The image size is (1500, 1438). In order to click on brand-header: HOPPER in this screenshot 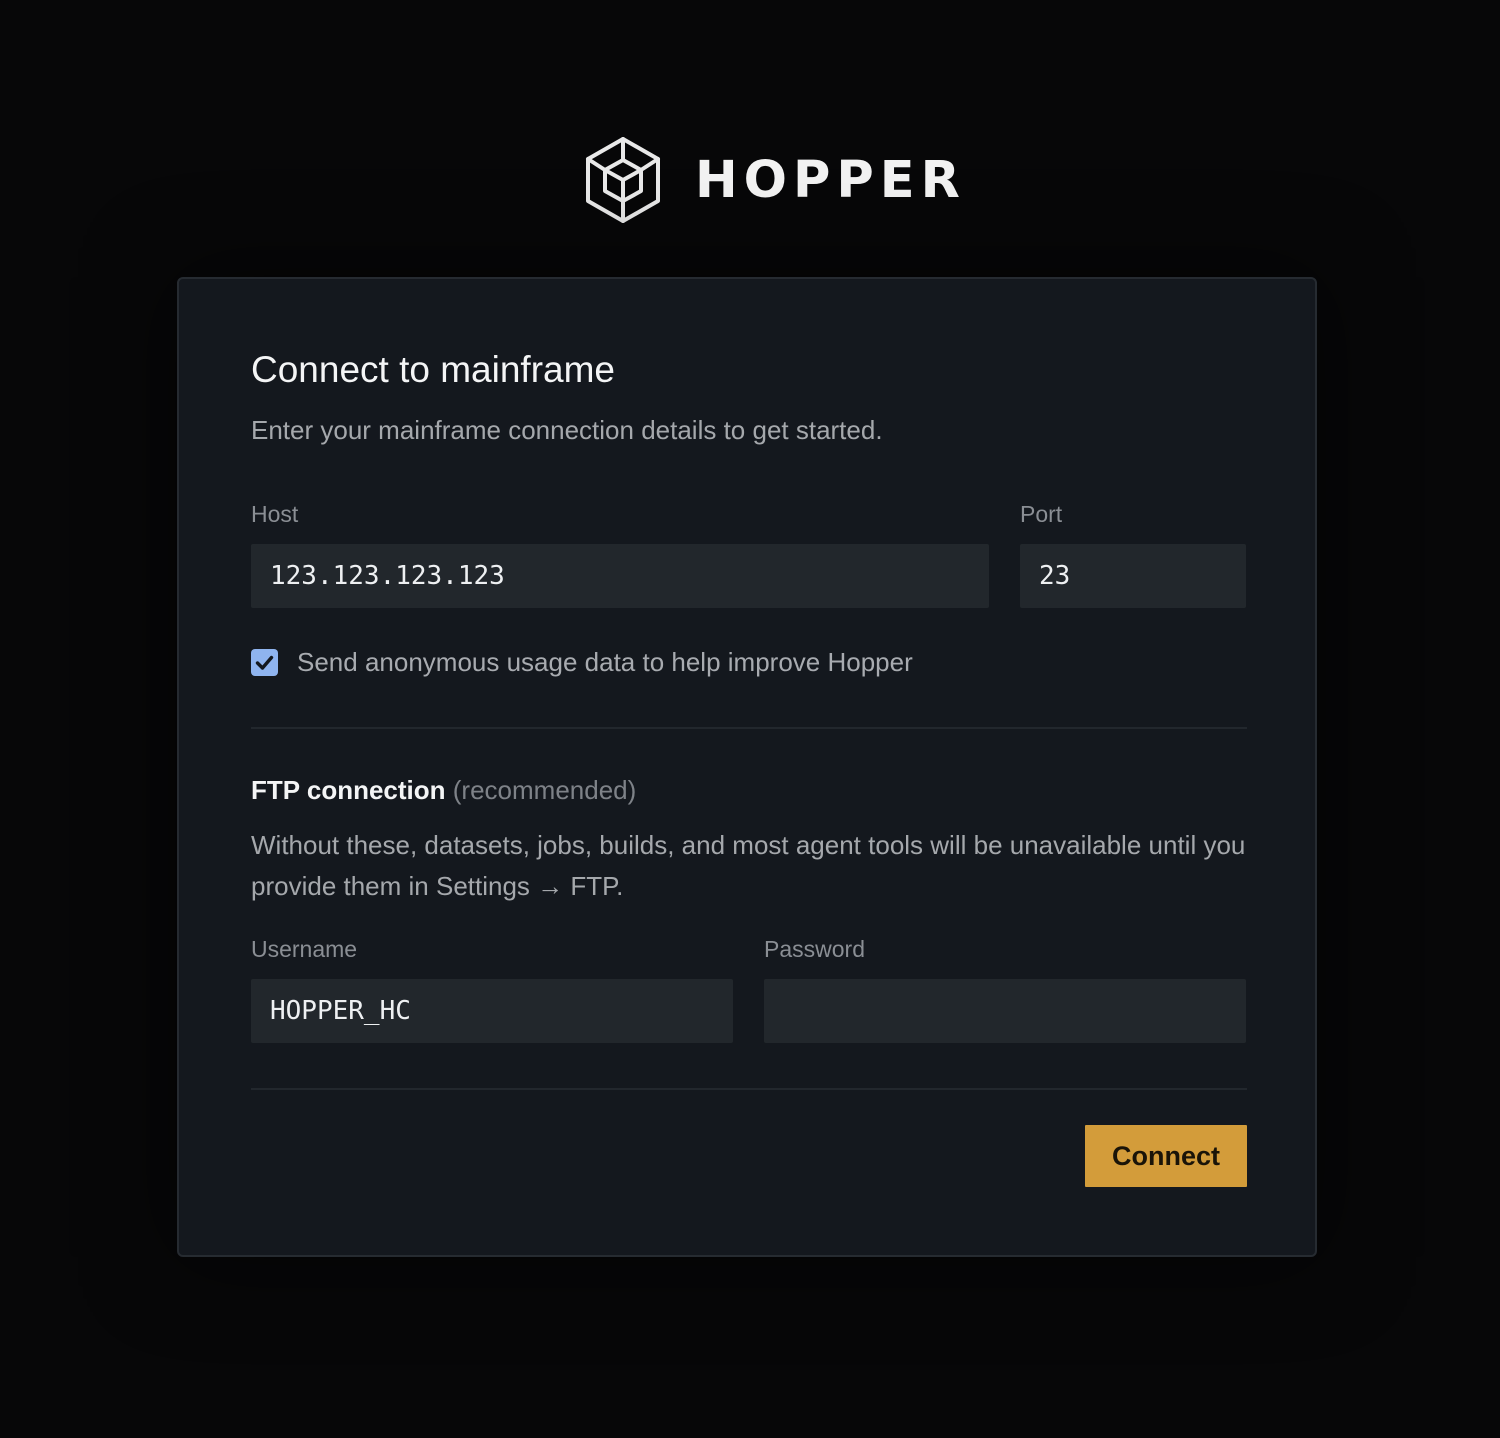, I will do `click(775, 180)`.